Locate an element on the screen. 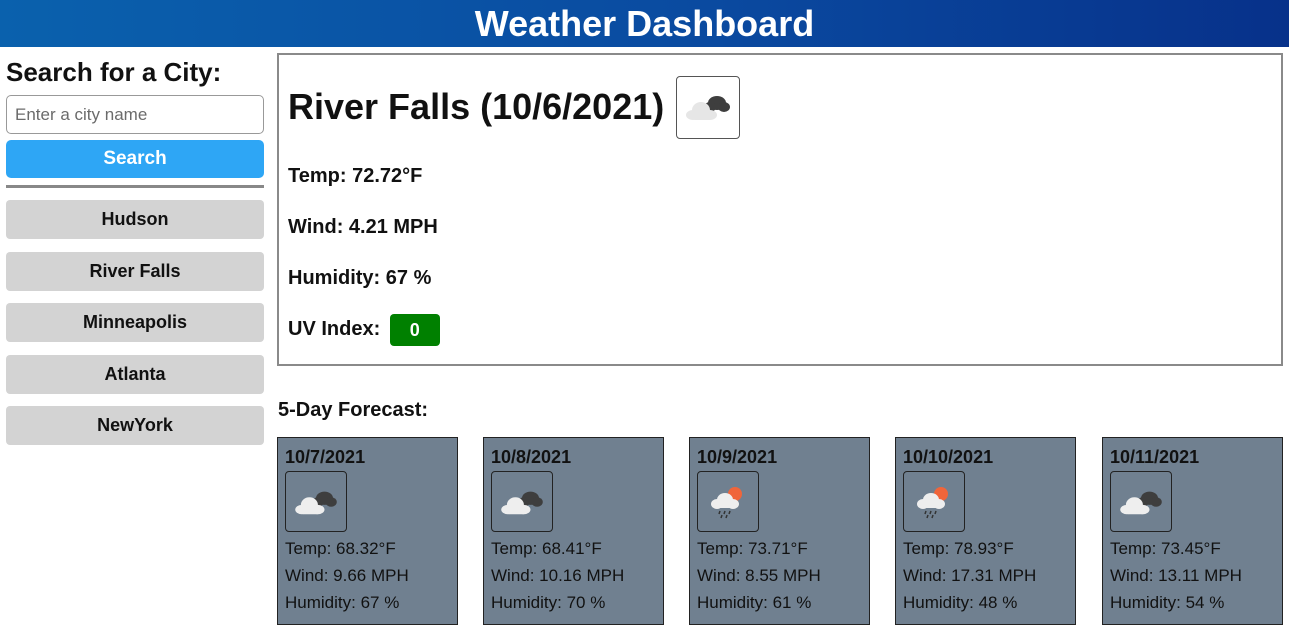  forecast-humidity: Humidity: 61 % is located at coordinates (754, 602).